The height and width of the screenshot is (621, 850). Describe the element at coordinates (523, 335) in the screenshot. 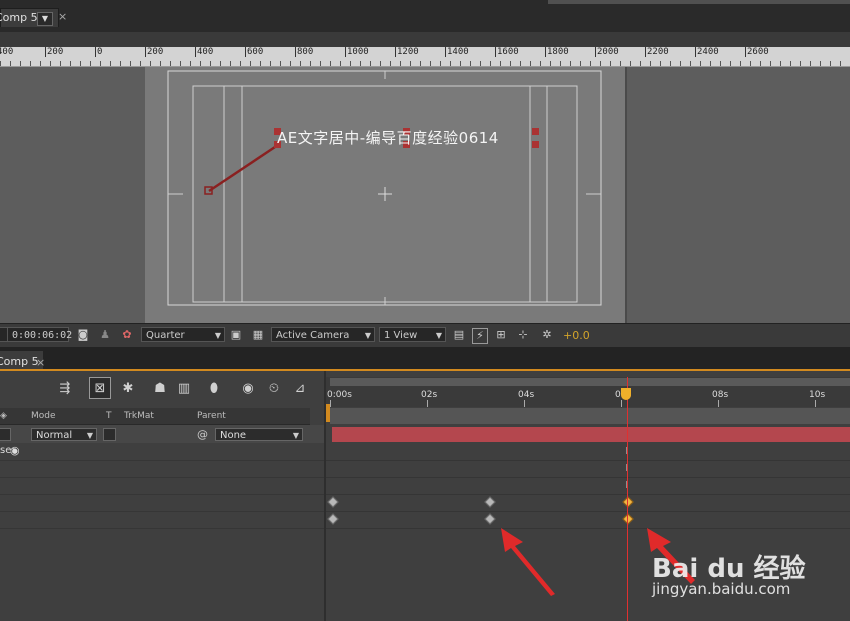

I see `flowchart-icon: ⊹` at that location.